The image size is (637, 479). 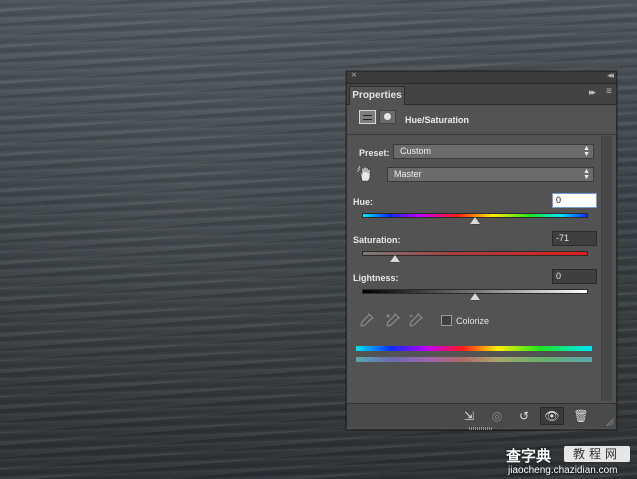 I want to click on saturation-value-field: -71, so click(x=574, y=238).